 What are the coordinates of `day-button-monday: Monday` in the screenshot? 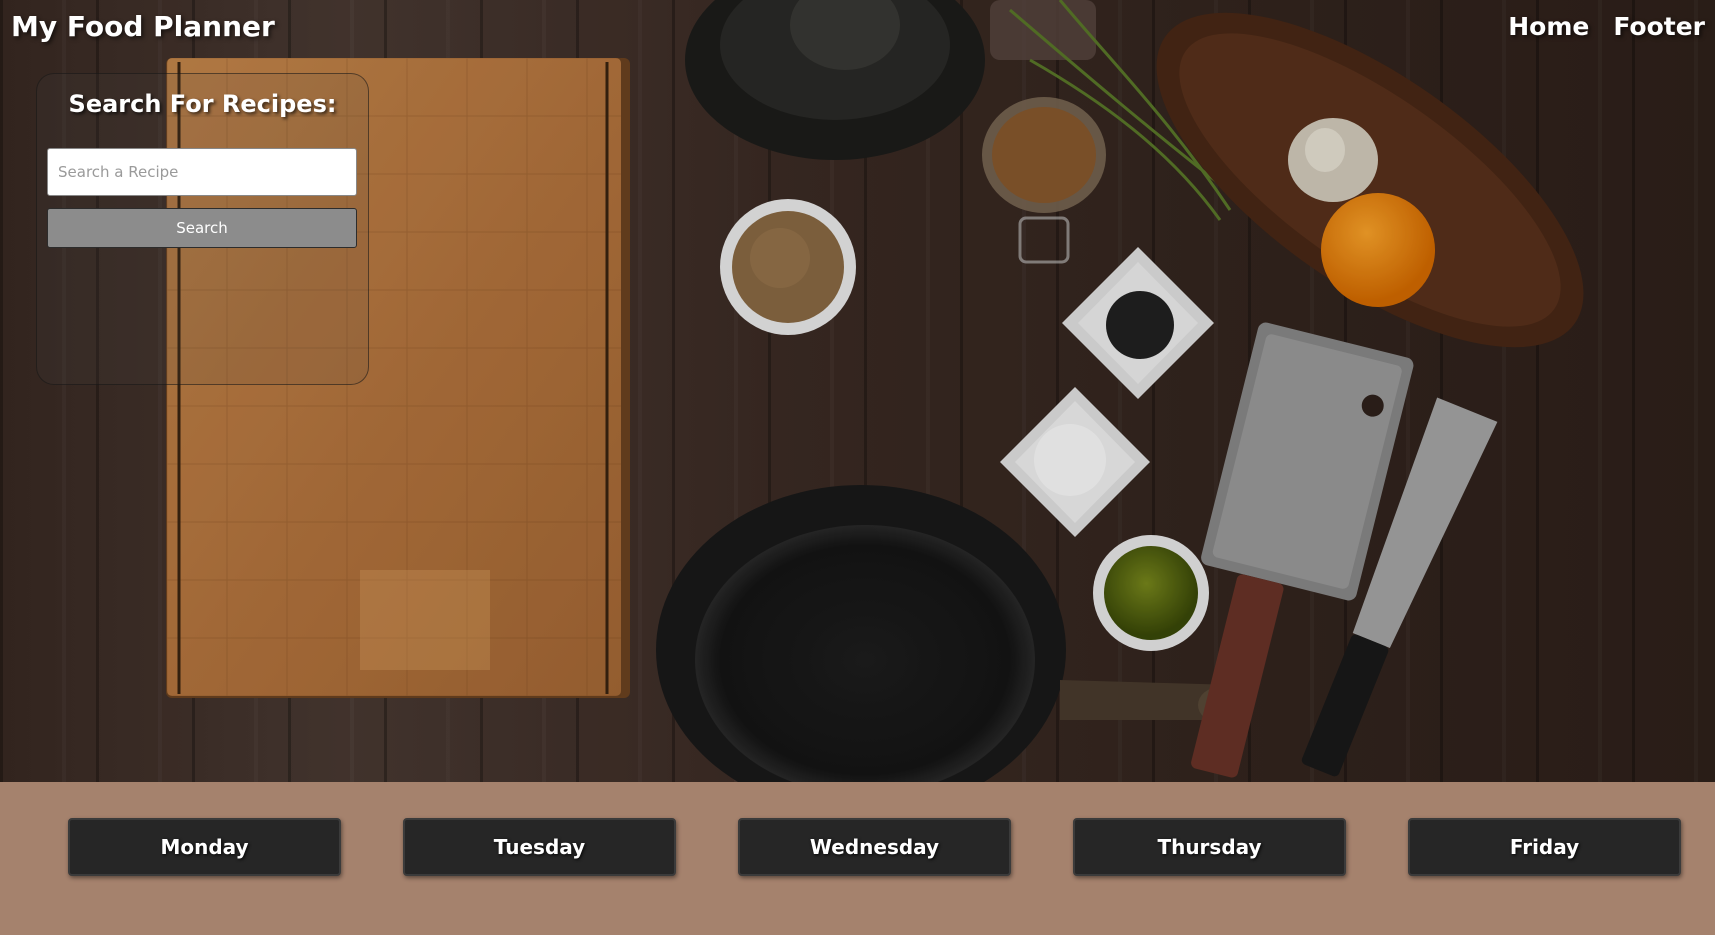 It's located at (204, 847).